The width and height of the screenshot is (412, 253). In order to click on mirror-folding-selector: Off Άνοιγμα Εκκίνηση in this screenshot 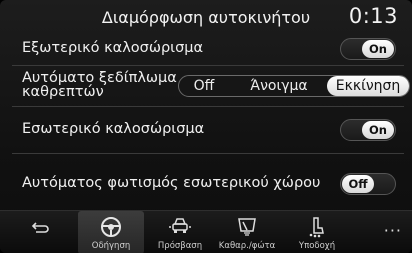, I will do `click(294, 86)`.